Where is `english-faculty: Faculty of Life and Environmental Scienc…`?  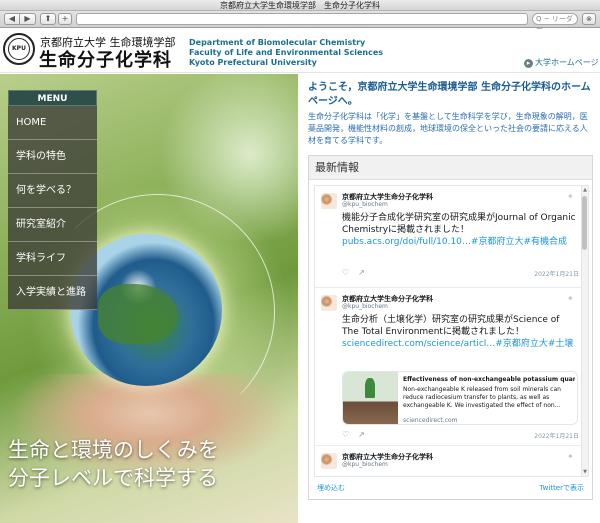
english-faculty: Faculty of Life and Environmental Scienc… is located at coordinates (286, 52).